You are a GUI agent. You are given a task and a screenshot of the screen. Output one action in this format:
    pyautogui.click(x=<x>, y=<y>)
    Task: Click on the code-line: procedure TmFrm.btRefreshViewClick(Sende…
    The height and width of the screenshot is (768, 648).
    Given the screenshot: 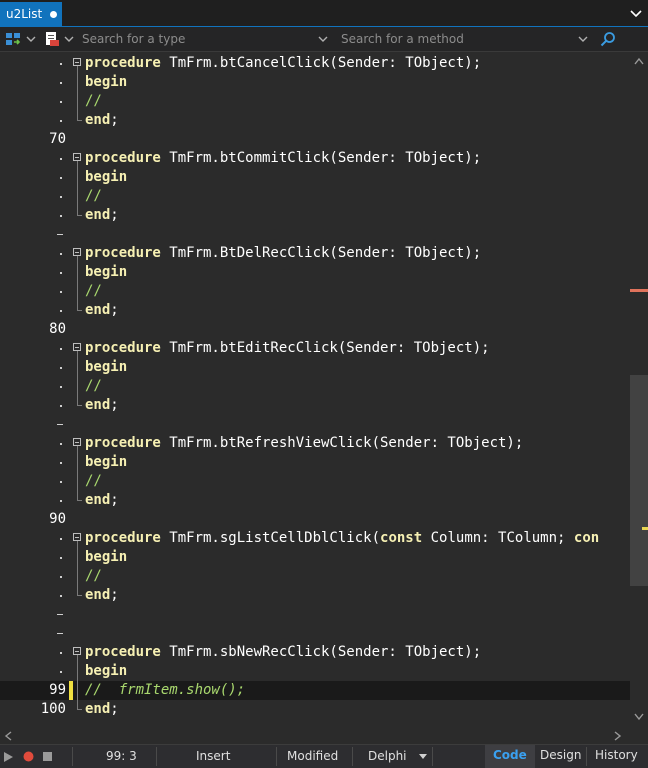 What is the action you would take?
    pyautogui.click(x=315, y=443)
    